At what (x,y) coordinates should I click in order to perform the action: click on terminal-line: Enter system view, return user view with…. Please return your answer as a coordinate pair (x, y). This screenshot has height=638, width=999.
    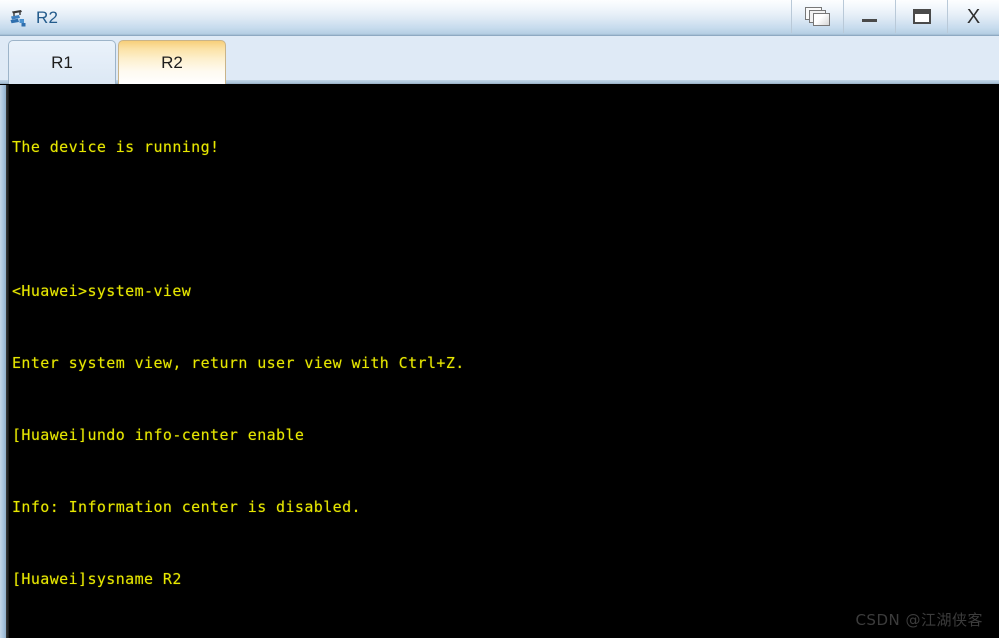
    Looking at the image, I should click on (238, 363).